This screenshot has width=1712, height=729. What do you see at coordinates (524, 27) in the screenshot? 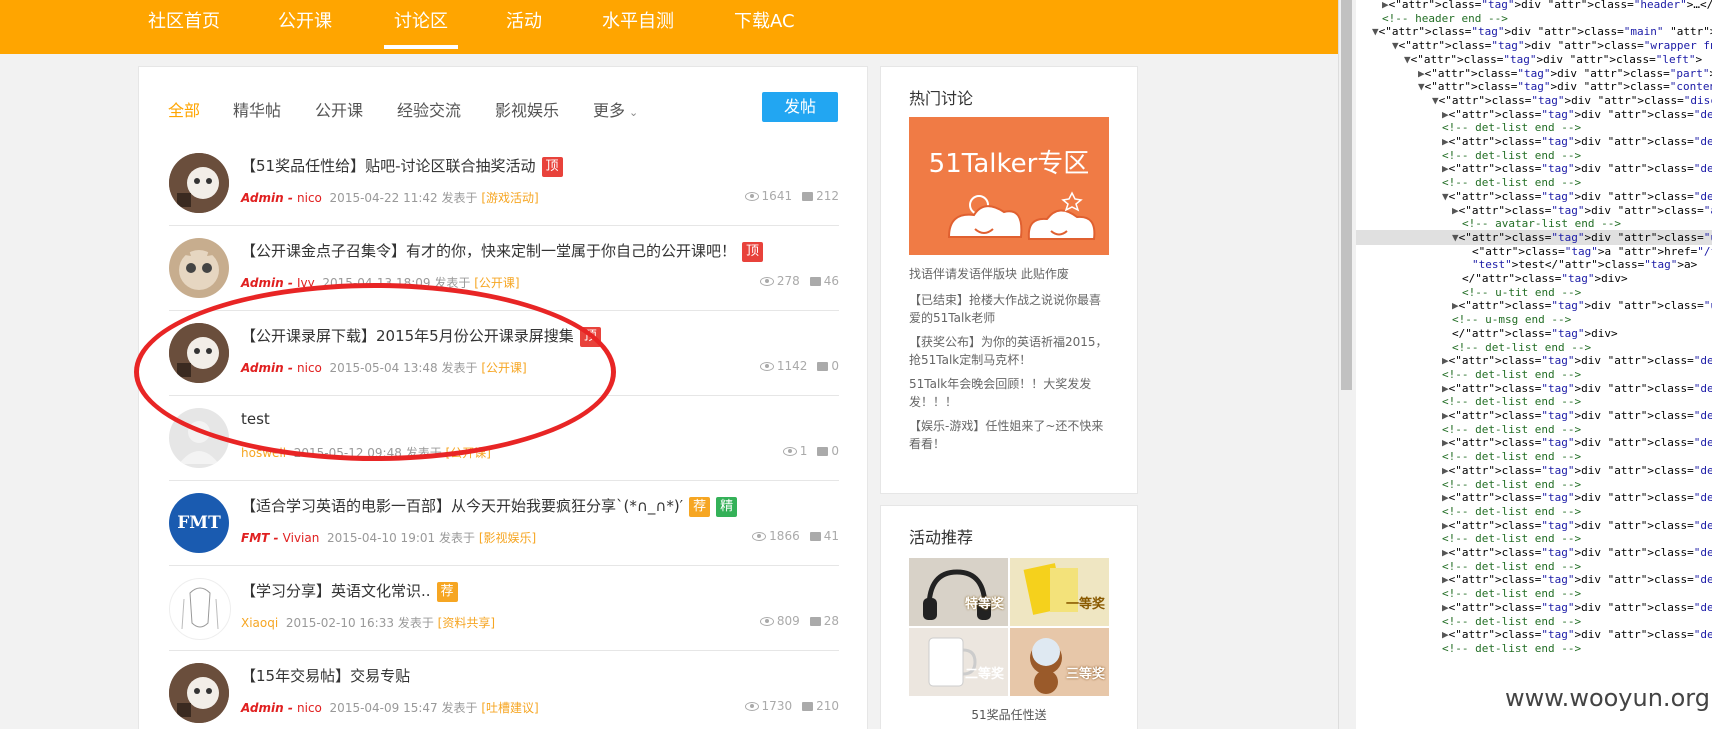
I see `nav-activities: 活动` at bounding box center [524, 27].